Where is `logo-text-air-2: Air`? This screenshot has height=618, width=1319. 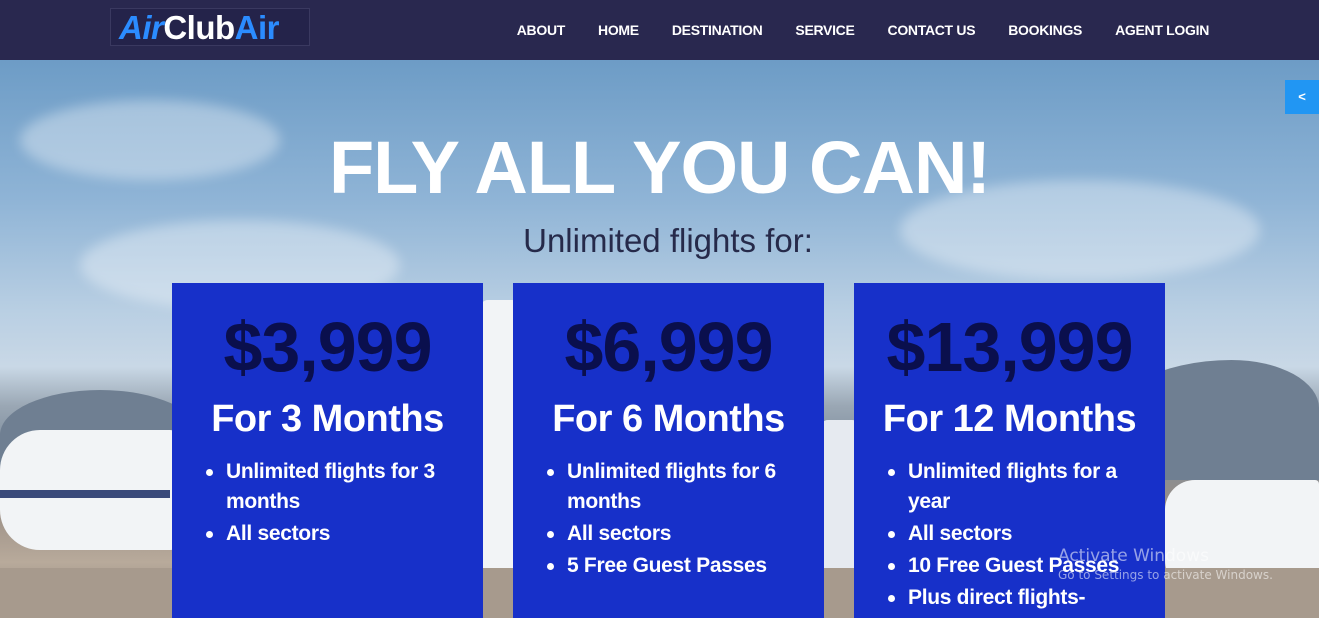 logo-text-air-2: Air is located at coordinates (257, 27).